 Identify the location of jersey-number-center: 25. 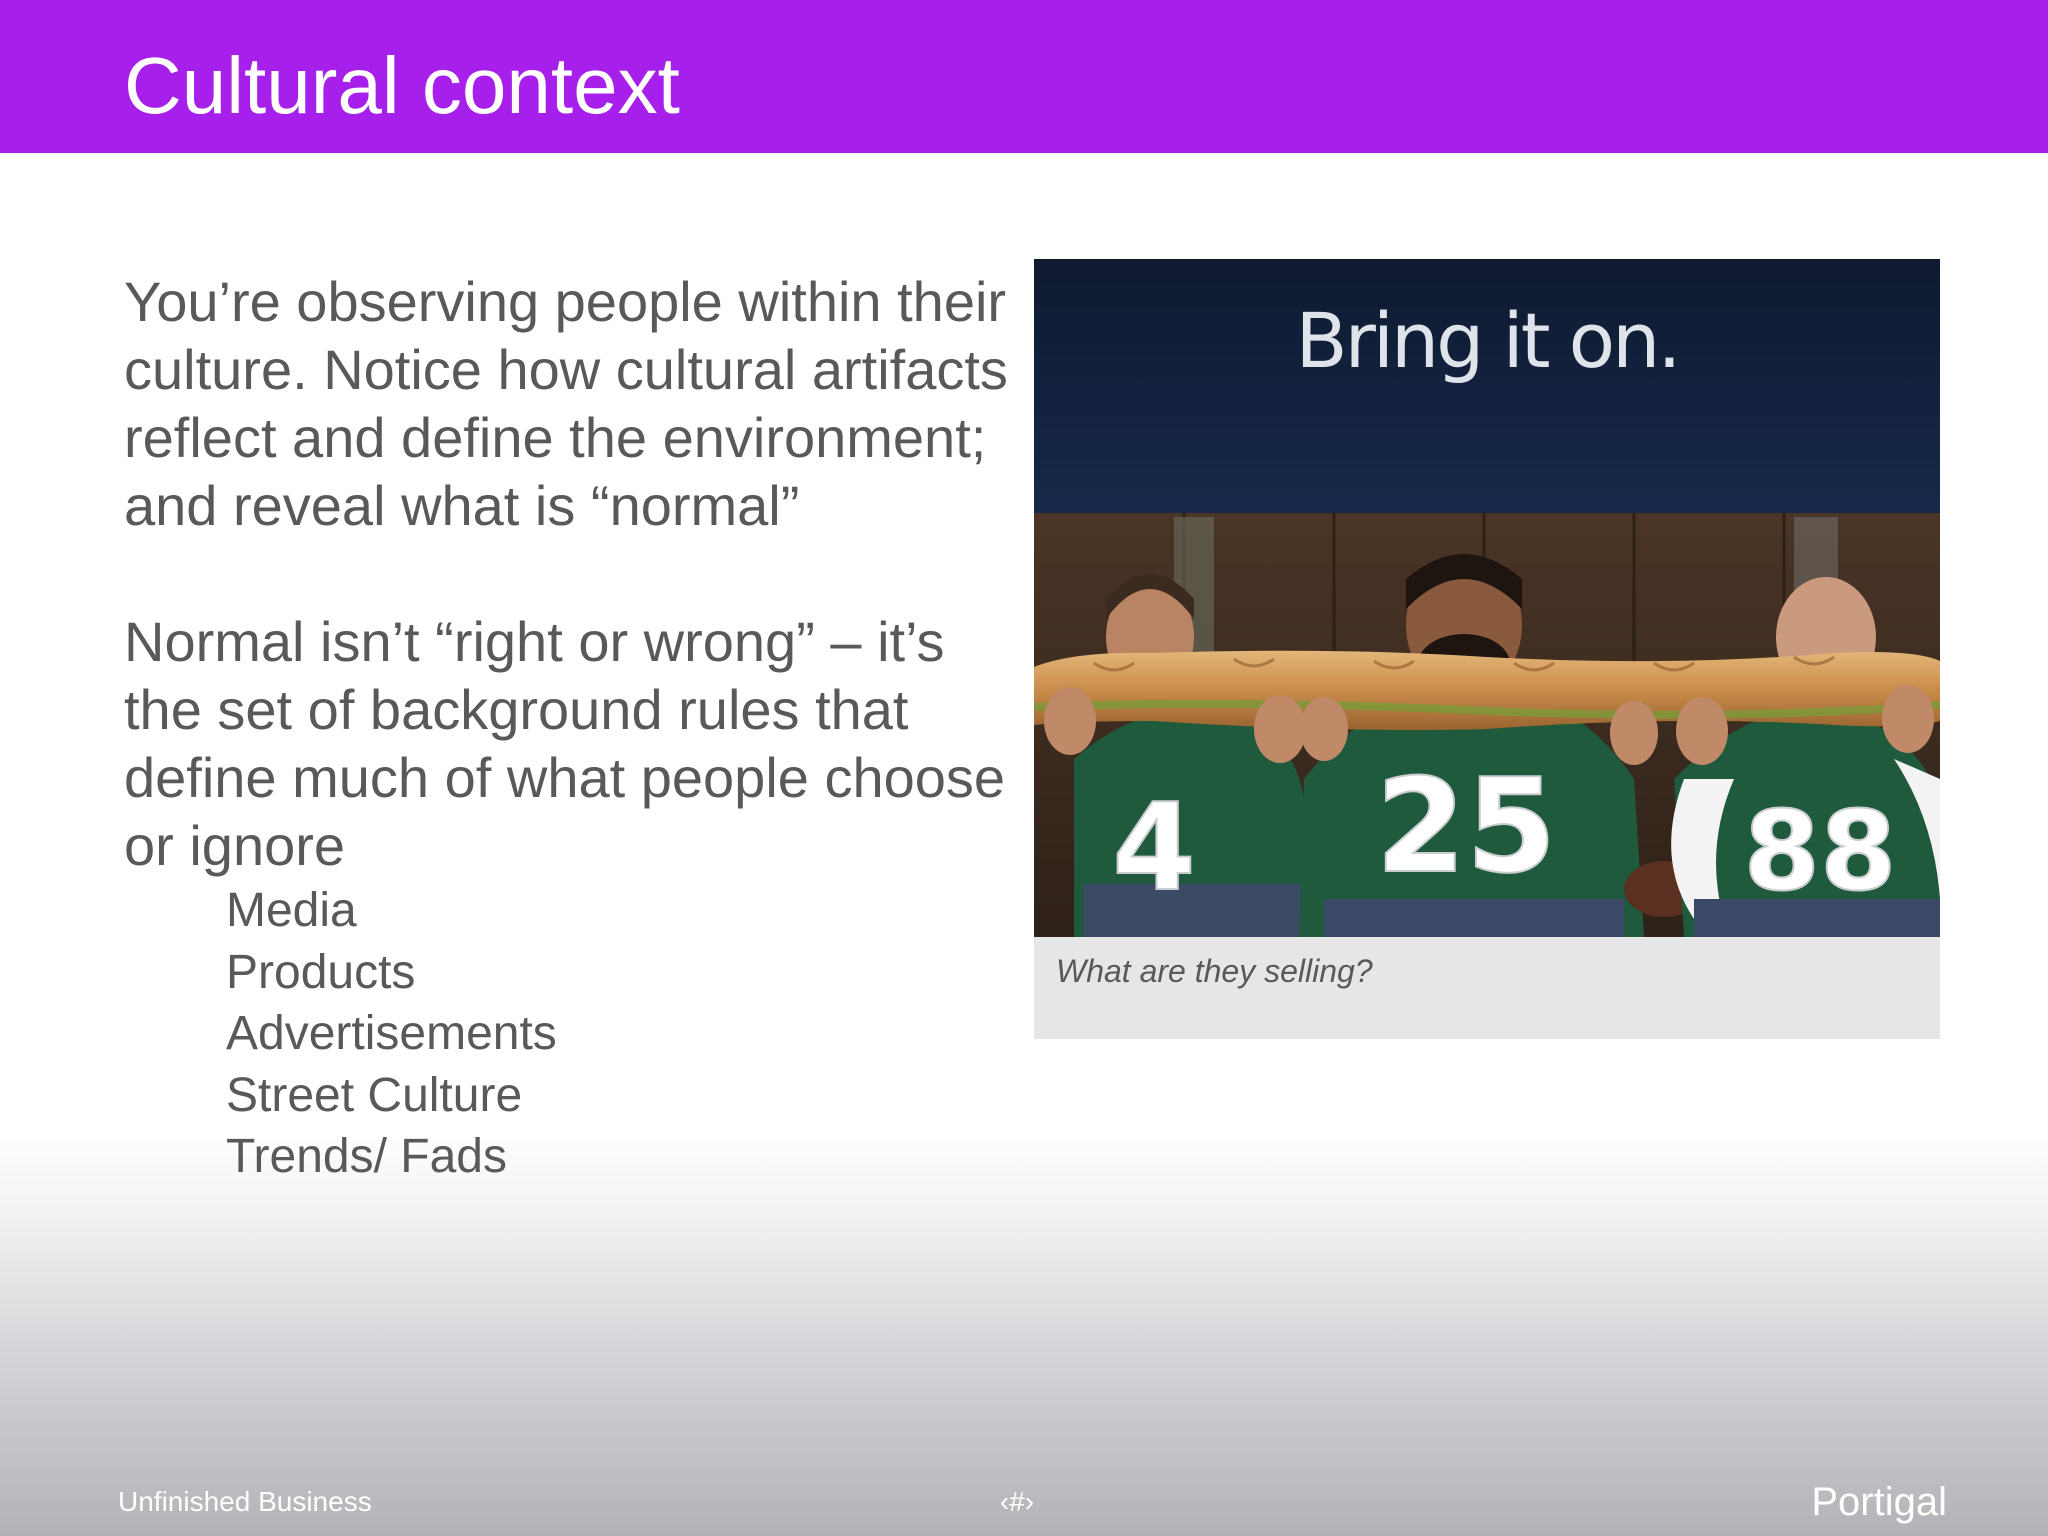
(1466, 826).